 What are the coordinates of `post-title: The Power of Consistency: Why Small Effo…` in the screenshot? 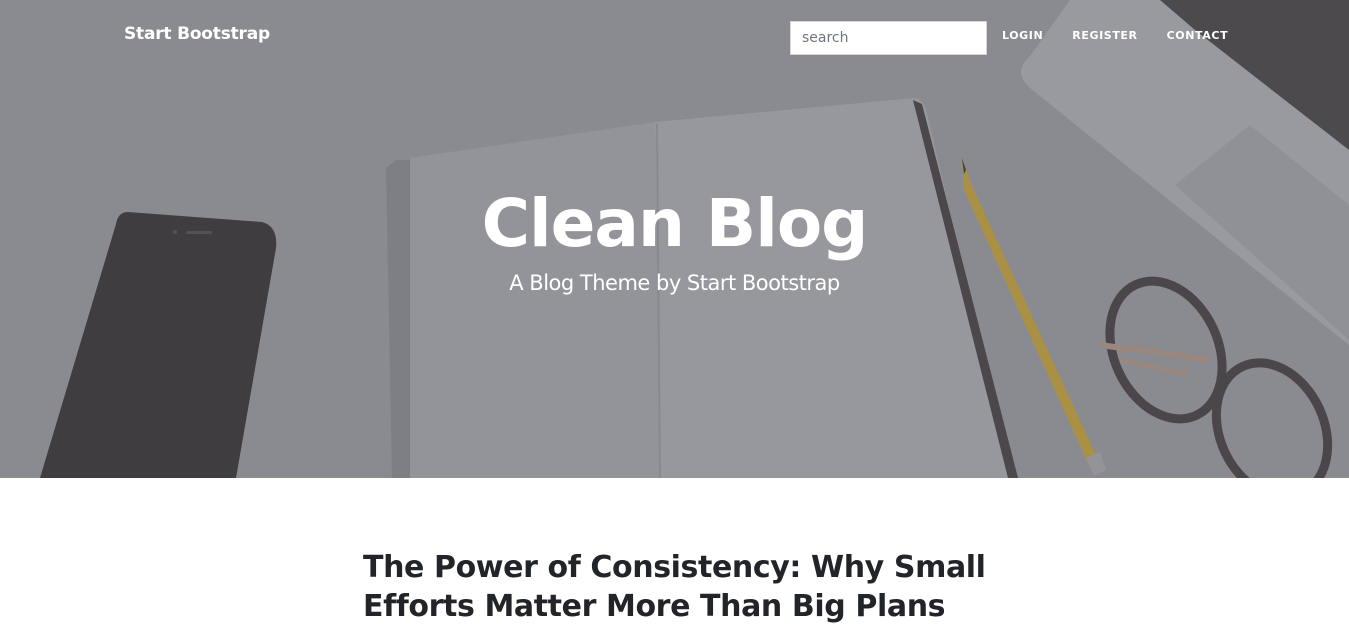 It's located at (683, 587).